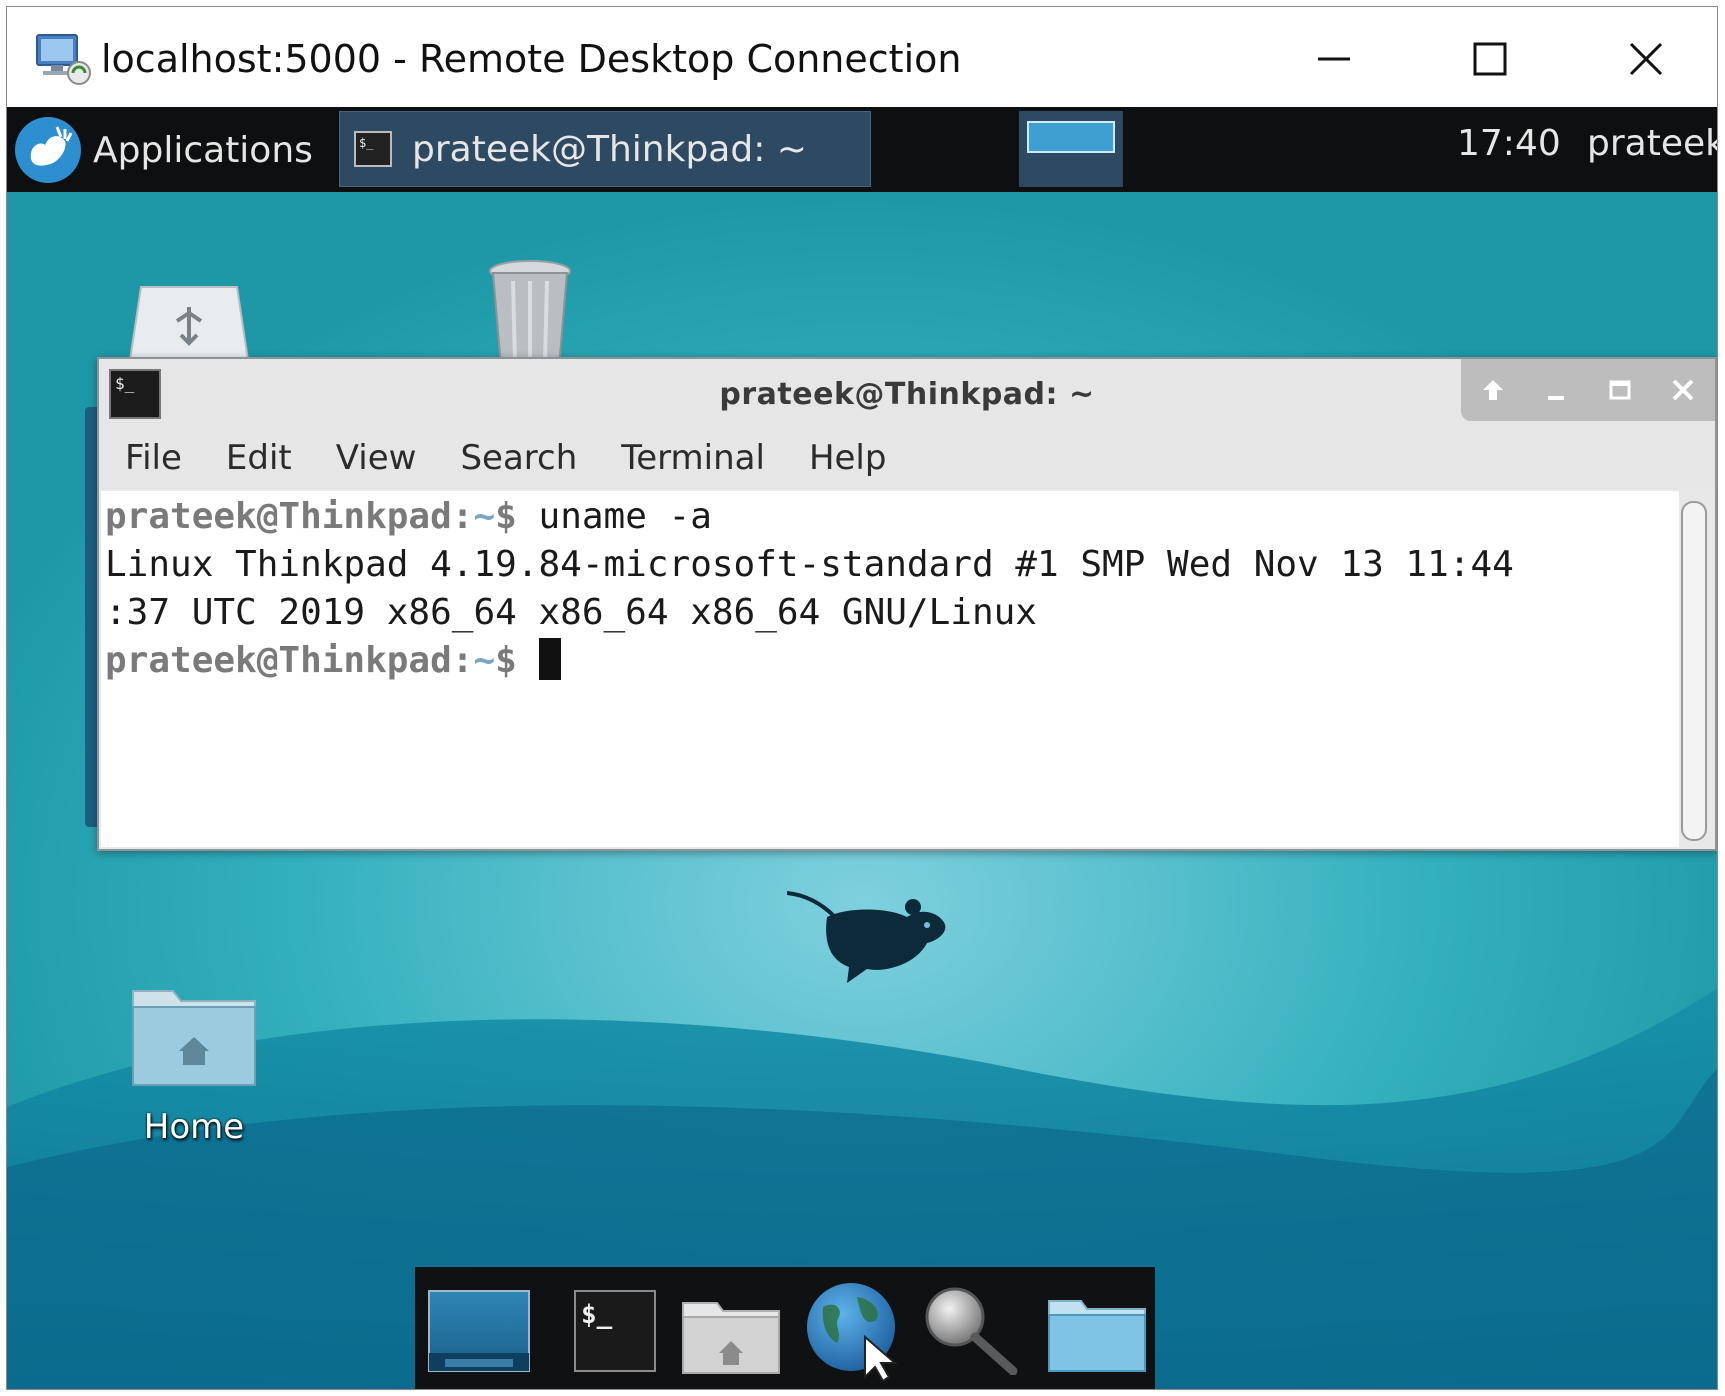  I want to click on dock-terminal: $_, so click(615, 1333).